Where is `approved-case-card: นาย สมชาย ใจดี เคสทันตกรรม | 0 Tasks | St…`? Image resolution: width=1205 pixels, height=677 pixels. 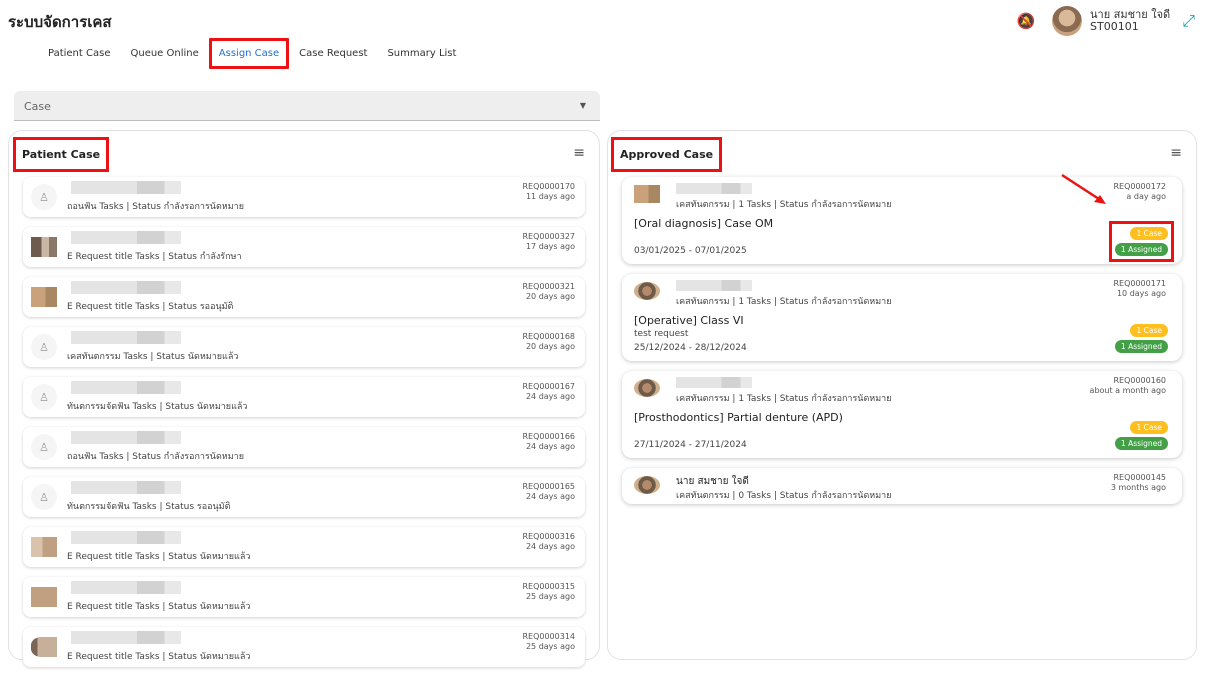 approved-case-card: นาย สมชาย ใจดี เคสทันตกรรม | 0 Tasks | St… is located at coordinates (902, 486).